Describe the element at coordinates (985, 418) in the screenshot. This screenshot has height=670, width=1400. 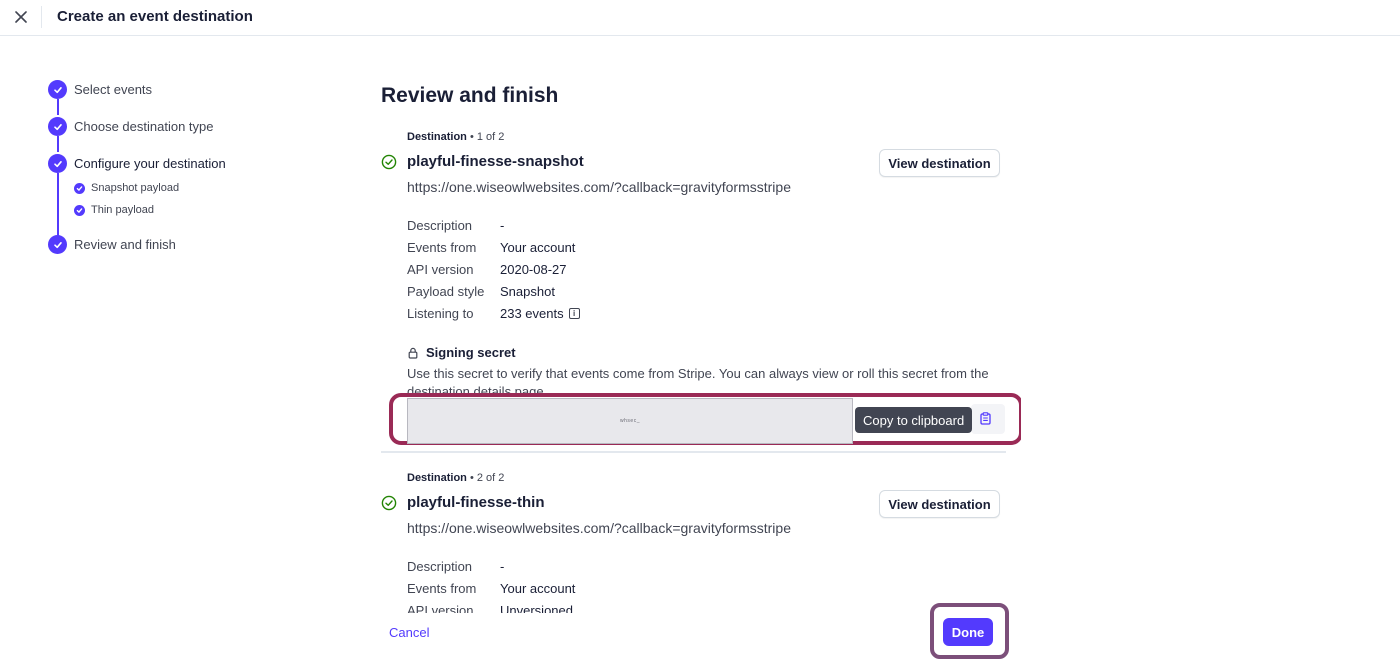
I see `clipboard-icon` at that location.